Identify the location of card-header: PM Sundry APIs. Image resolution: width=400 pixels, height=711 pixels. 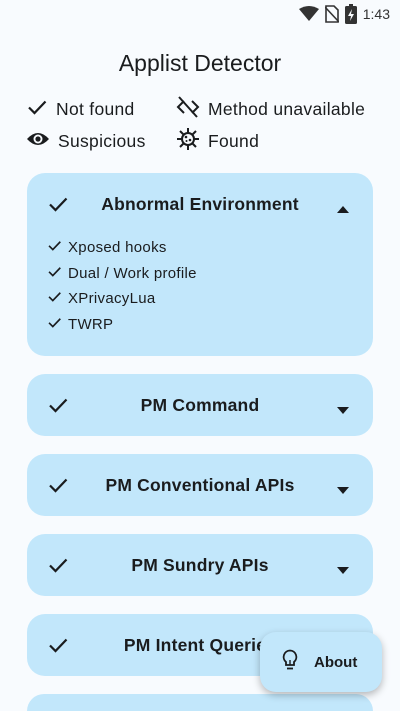
(200, 565).